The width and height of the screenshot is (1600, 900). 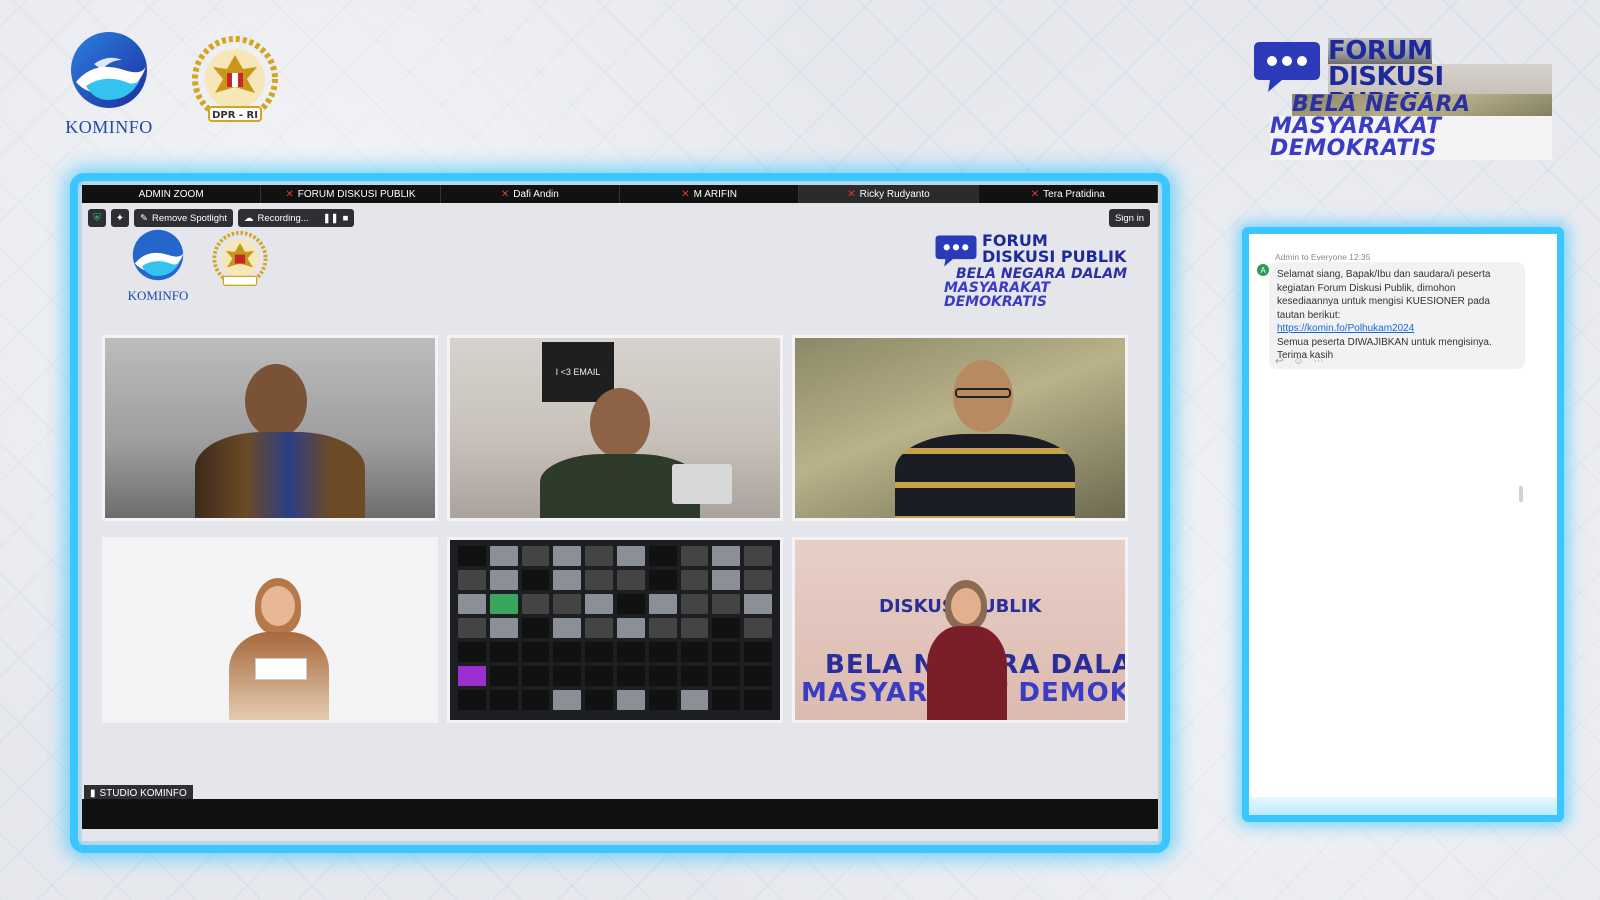 I want to click on participant-name: ✕ Dafi Andin, so click(x=530, y=194).